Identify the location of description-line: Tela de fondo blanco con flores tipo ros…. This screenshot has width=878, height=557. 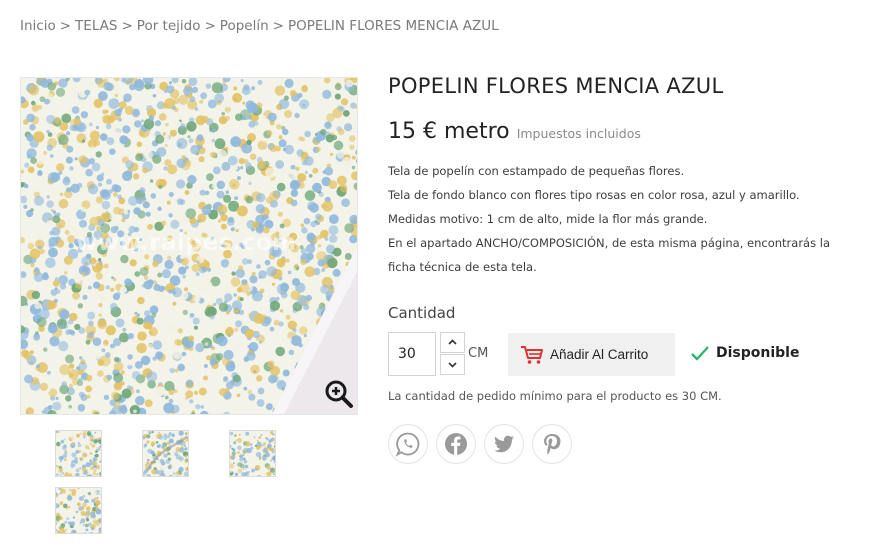
(594, 195).